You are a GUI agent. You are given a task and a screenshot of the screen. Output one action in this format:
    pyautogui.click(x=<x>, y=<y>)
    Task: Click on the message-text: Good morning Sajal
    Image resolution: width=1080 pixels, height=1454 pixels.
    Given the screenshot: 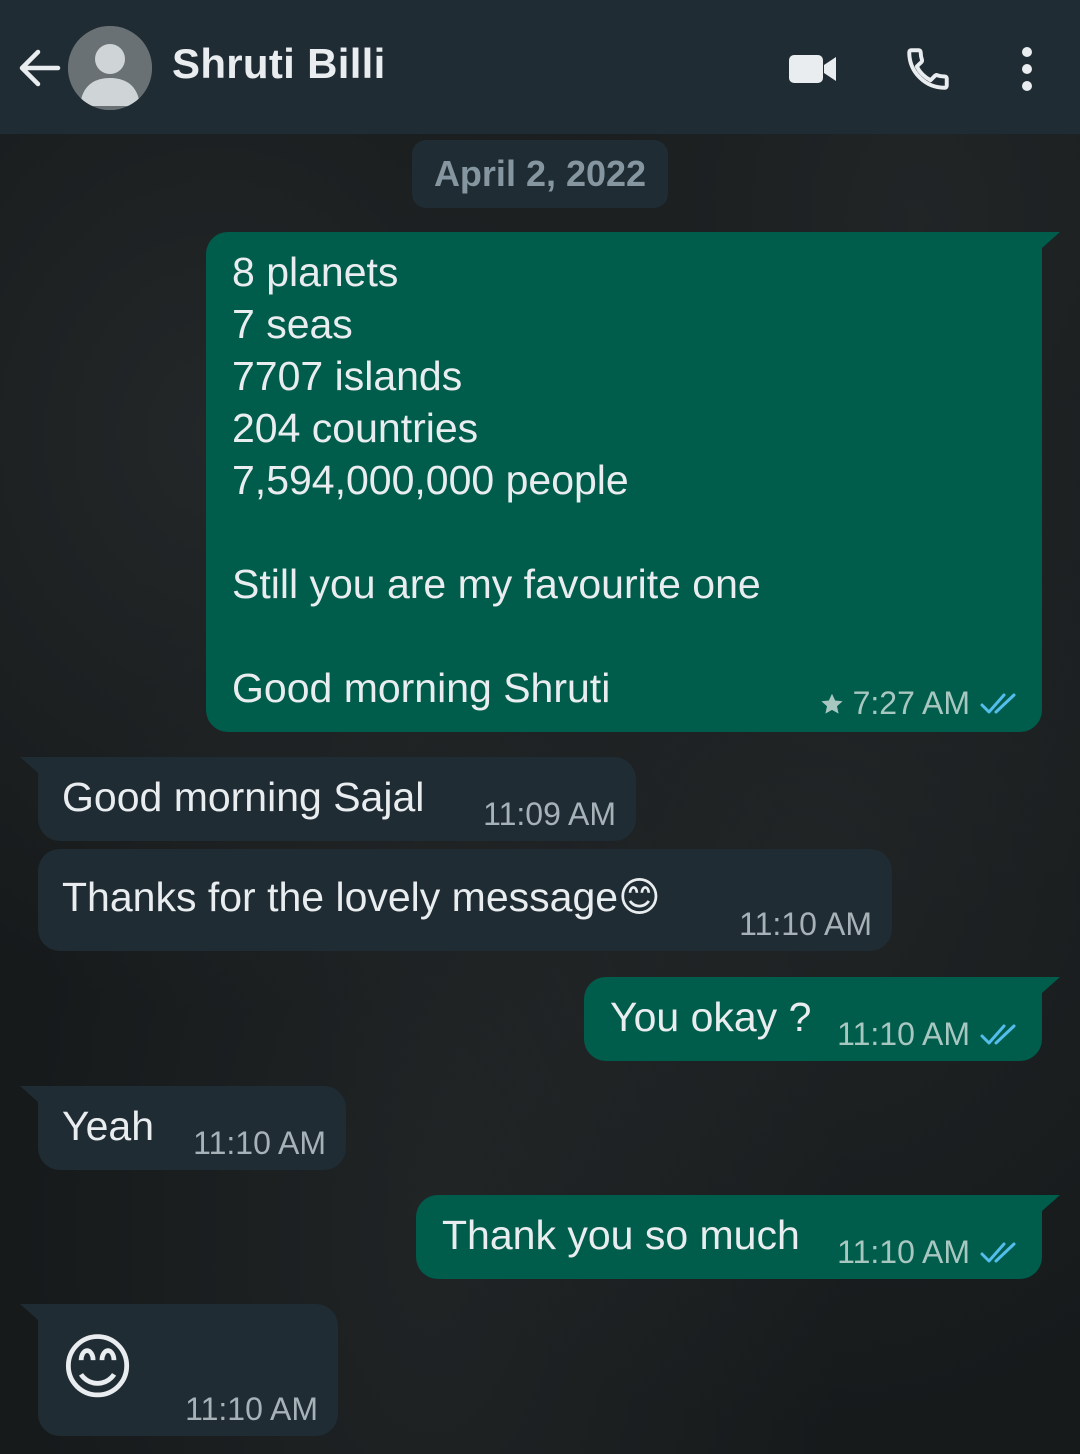 What is the action you would take?
    pyautogui.click(x=243, y=797)
    